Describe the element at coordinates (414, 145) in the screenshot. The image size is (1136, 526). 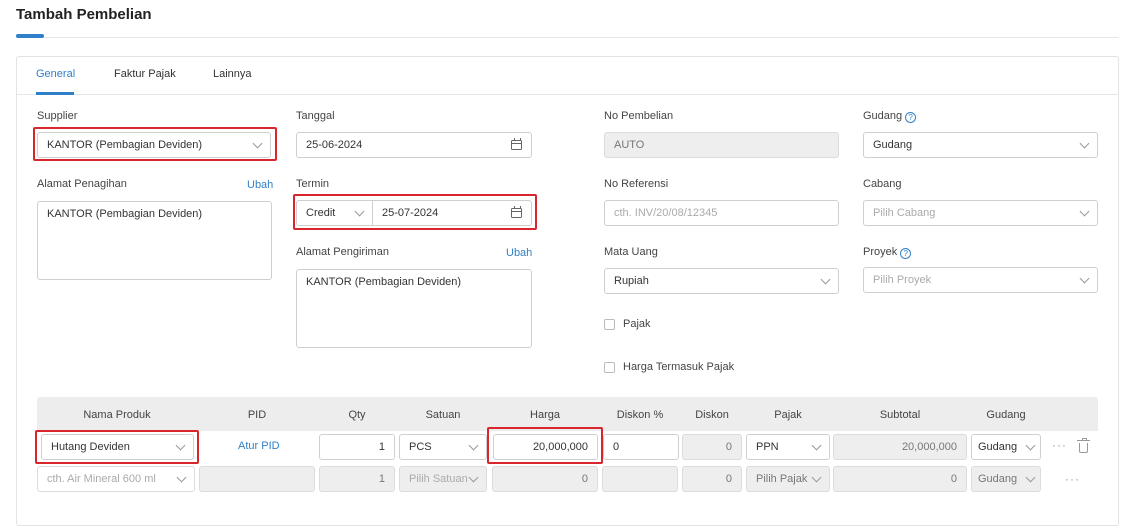
I see `tanggal-date-input: 25-06-2024` at that location.